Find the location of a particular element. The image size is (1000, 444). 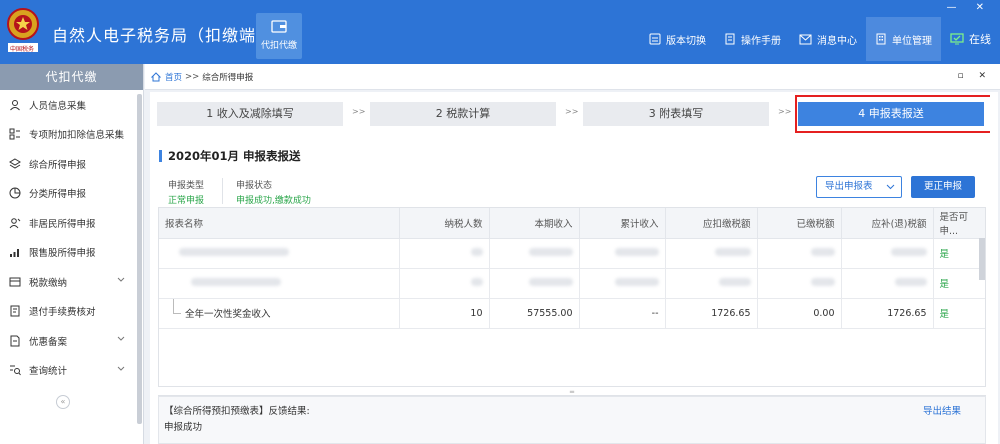

sidebar-item-preferential-filing: 优惠备案 is located at coordinates (71, 341).